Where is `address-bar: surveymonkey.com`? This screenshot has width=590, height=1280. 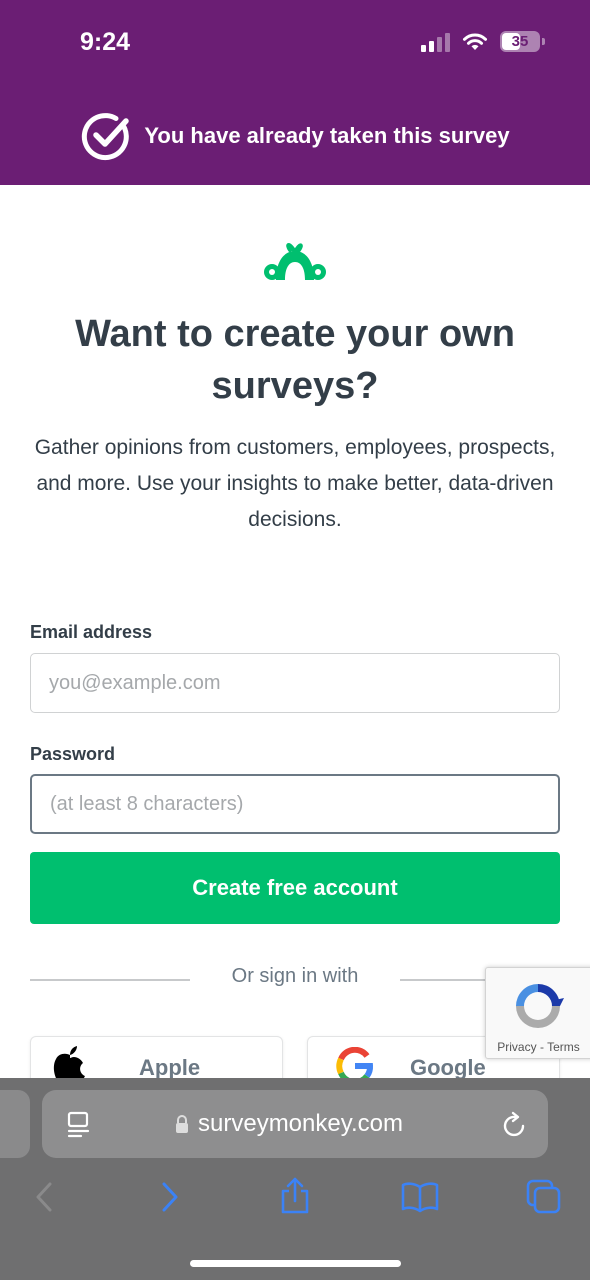 address-bar: surveymonkey.com is located at coordinates (295, 1124).